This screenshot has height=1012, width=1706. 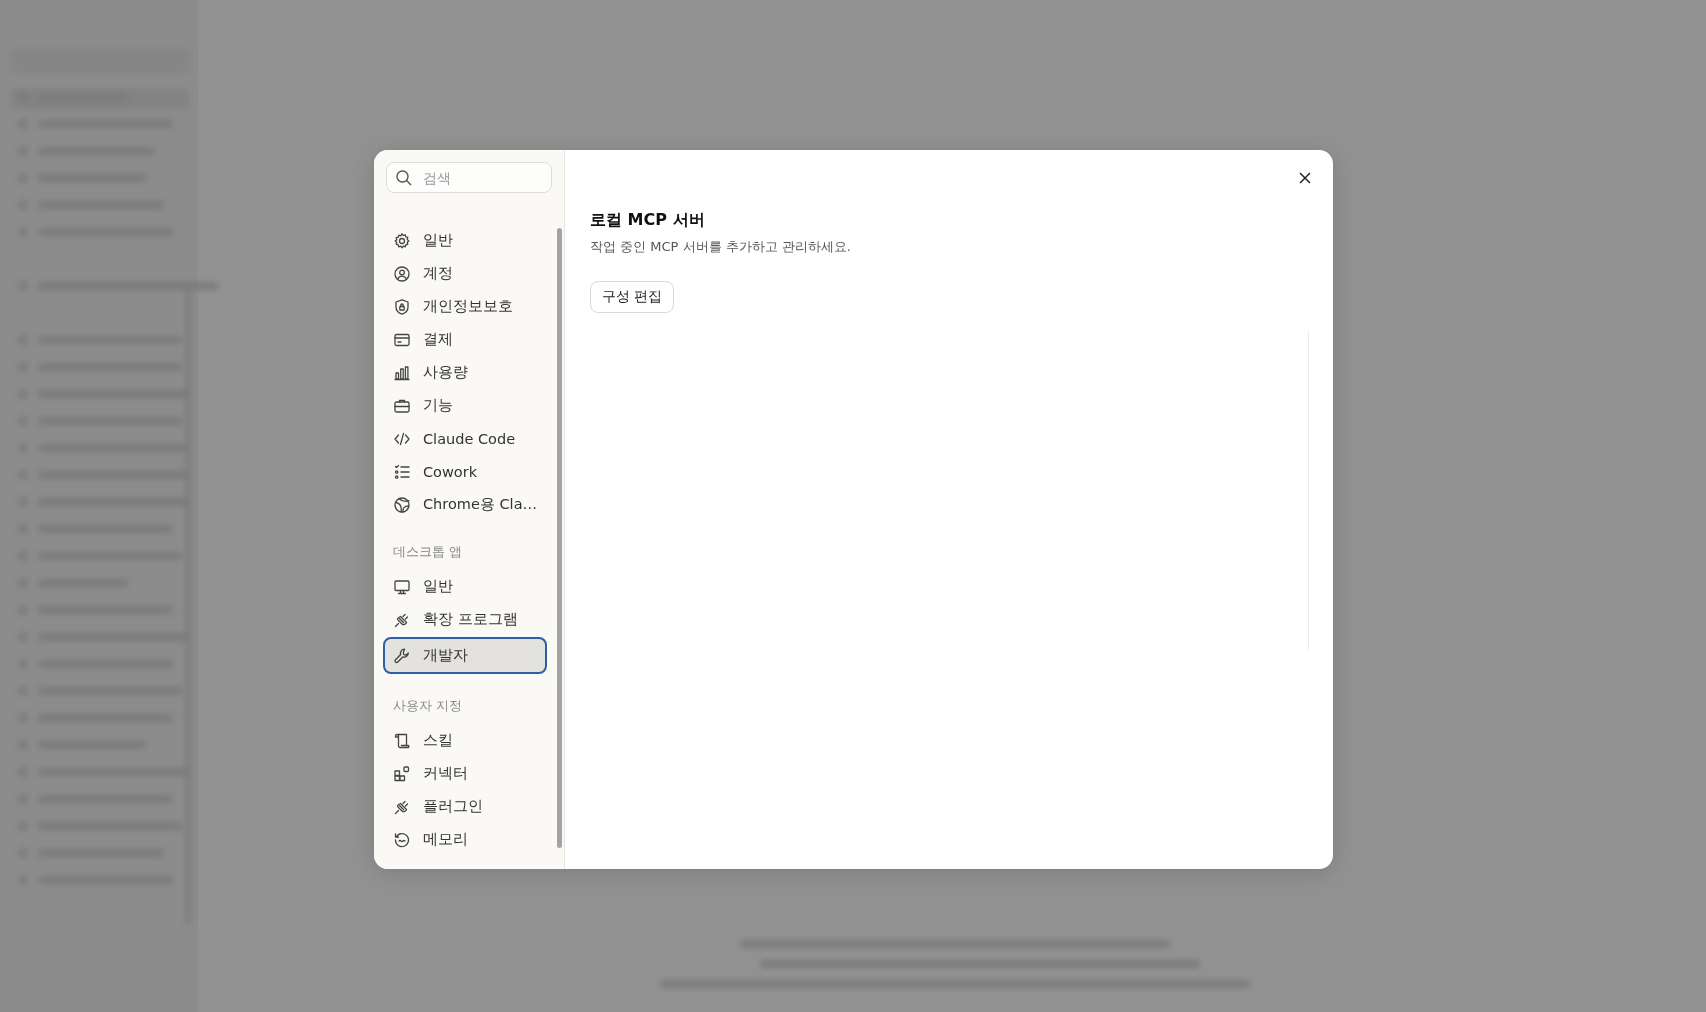 I want to click on shield-icon, so click(x=402, y=306).